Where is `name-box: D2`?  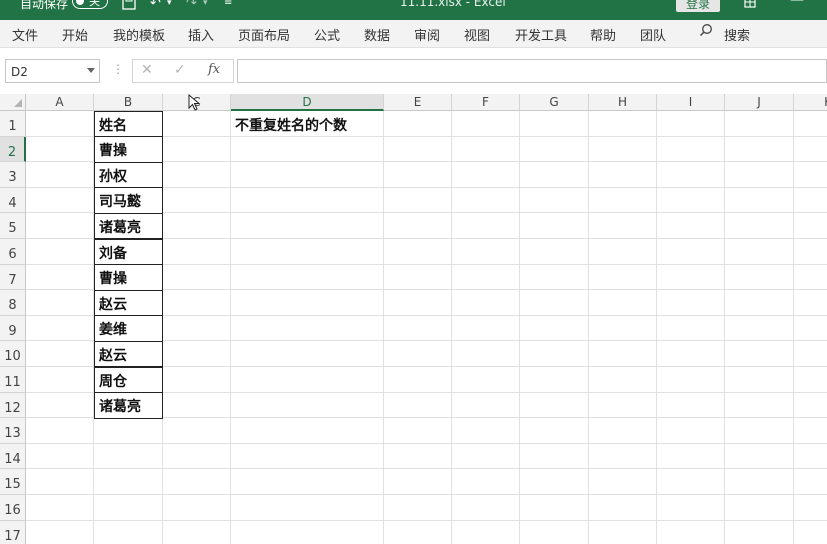
name-box: D2 is located at coordinates (52, 71).